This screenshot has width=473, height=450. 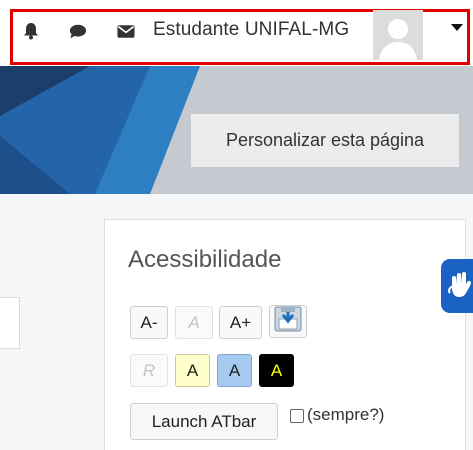 I want to click on envelope-icon, so click(x=126, y=31).